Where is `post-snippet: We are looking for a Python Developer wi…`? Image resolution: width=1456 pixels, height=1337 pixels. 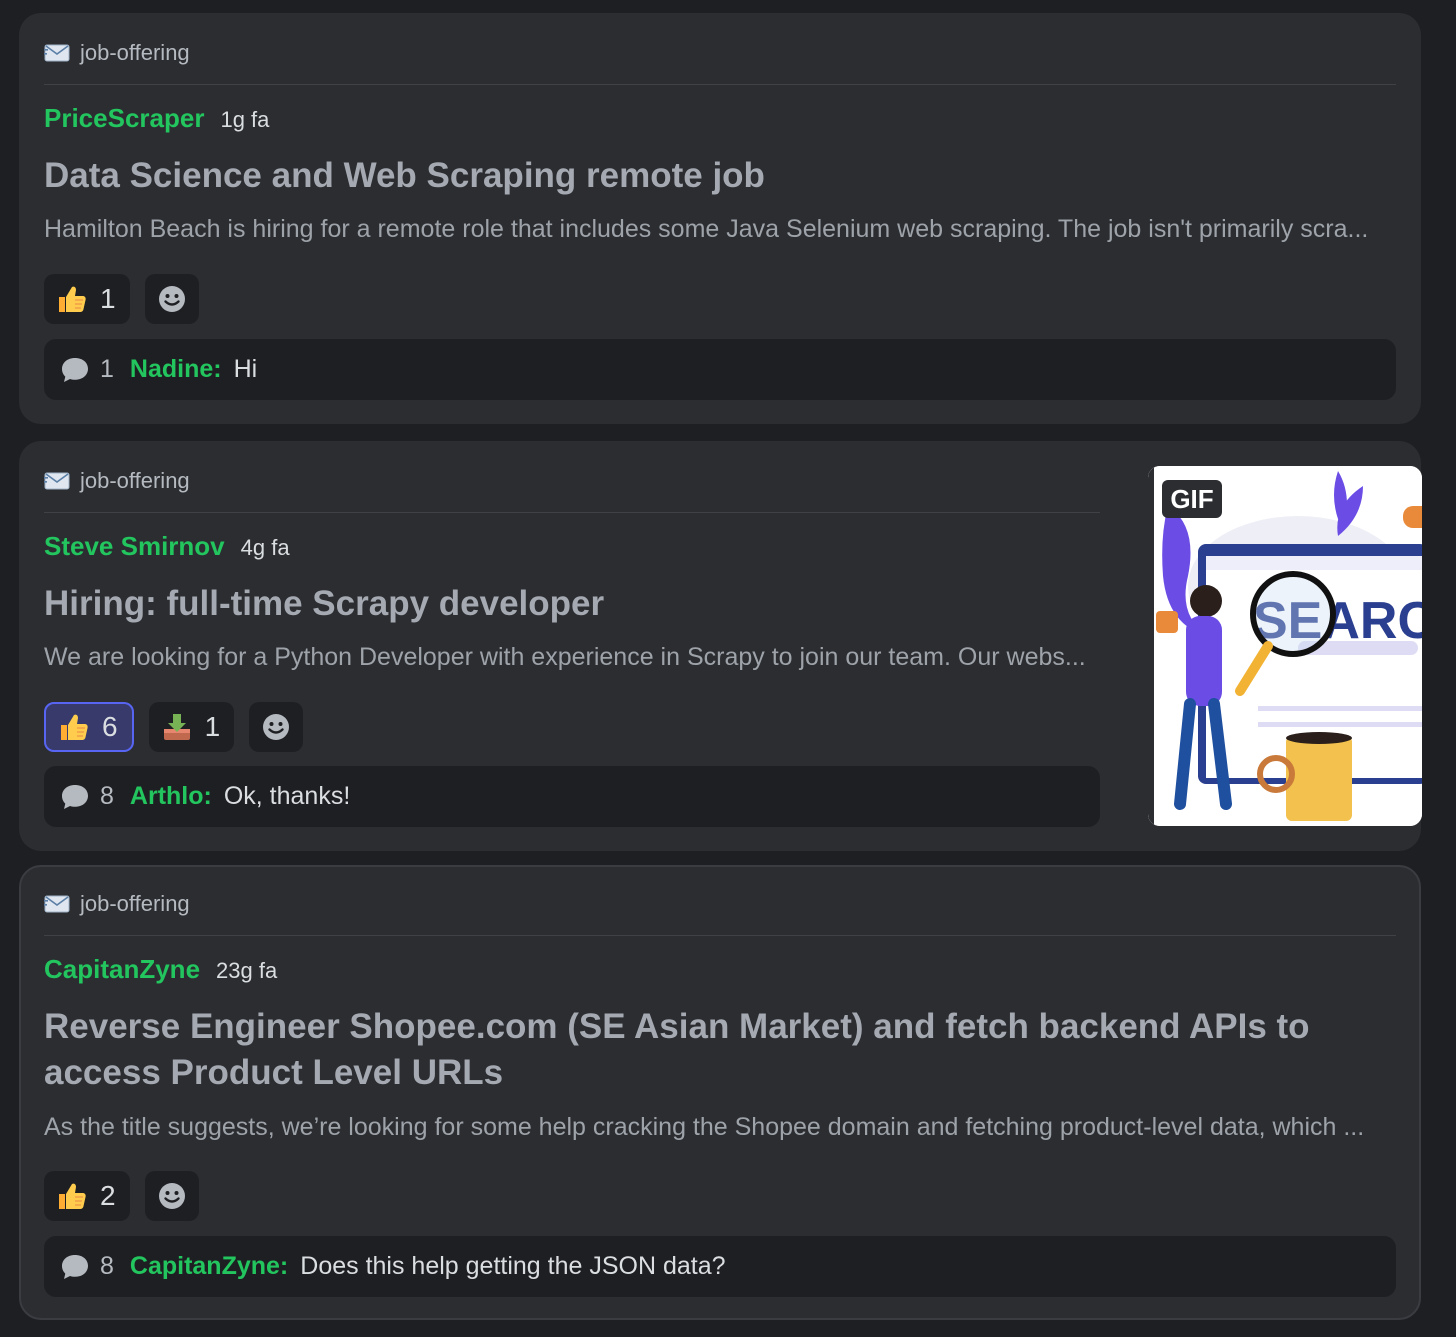
post-snippet: We are looking for a Python Developer wi… is located at coordinates (565, 657).